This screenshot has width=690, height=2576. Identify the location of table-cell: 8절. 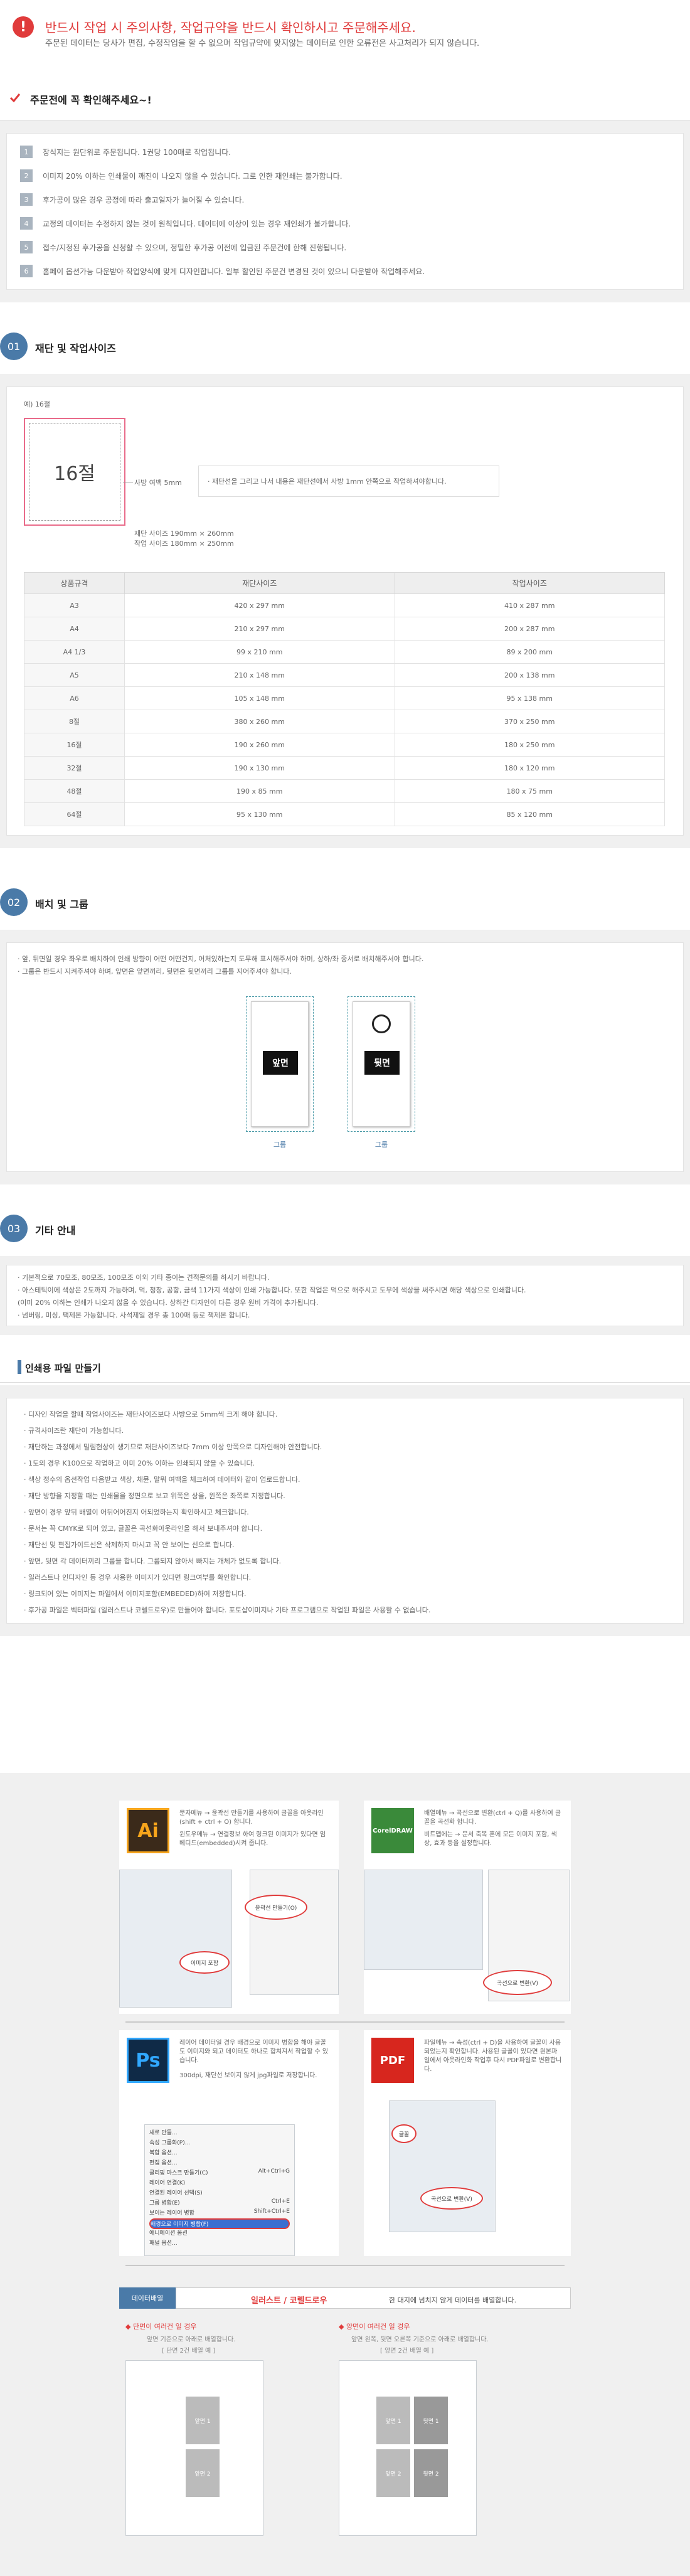
(74, 722).